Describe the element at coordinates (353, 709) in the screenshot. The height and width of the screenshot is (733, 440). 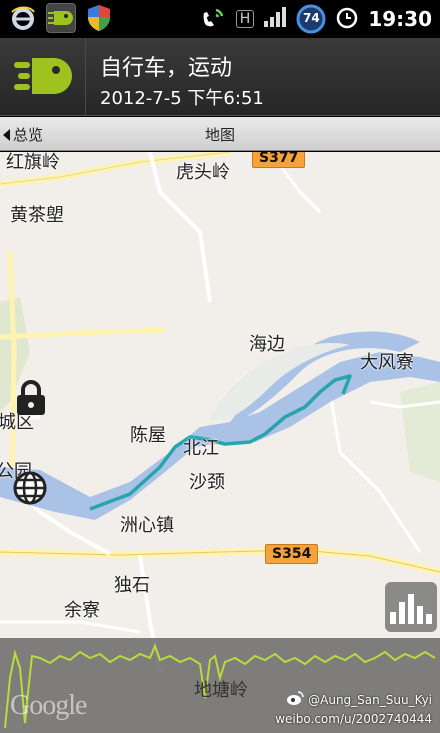
I see `weibo-watermark: @Aung_San_Suu_Kyi weibo.com/u/2002740444` at that location.